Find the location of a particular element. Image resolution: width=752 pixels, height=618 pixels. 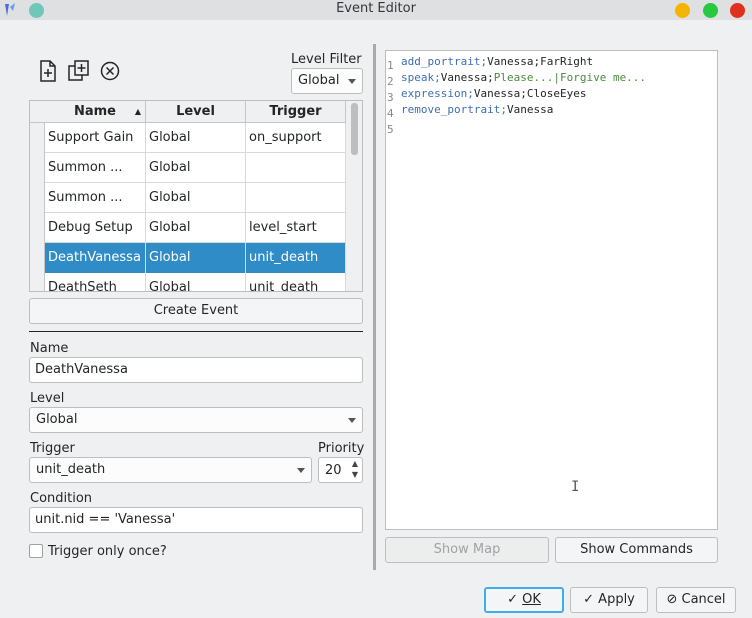

cell-trigger: on_support is located at coordinates (296, 138).